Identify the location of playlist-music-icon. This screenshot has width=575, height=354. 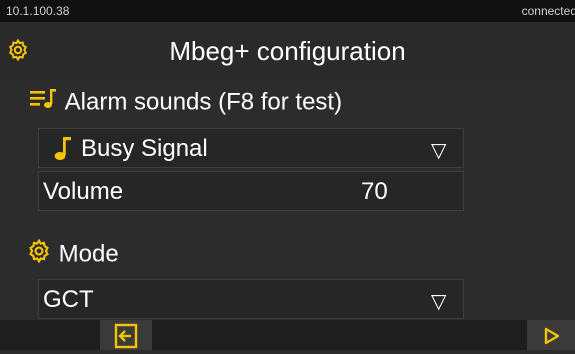
(44, 102).